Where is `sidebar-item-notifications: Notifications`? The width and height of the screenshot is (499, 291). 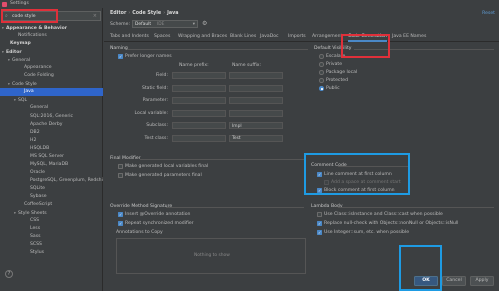 sidebar-item-notifications: Notifications is located at coordinates (51, 36).